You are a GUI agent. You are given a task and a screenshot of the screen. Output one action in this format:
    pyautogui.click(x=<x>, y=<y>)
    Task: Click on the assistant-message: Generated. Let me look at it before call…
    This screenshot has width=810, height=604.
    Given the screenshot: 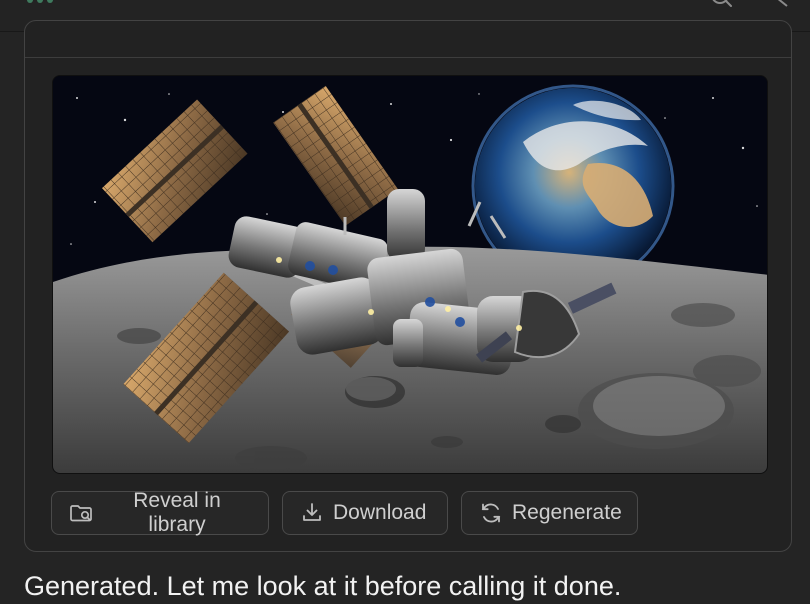 What is the action you would take?
    pyautogui.click(x=323, y=586)
    